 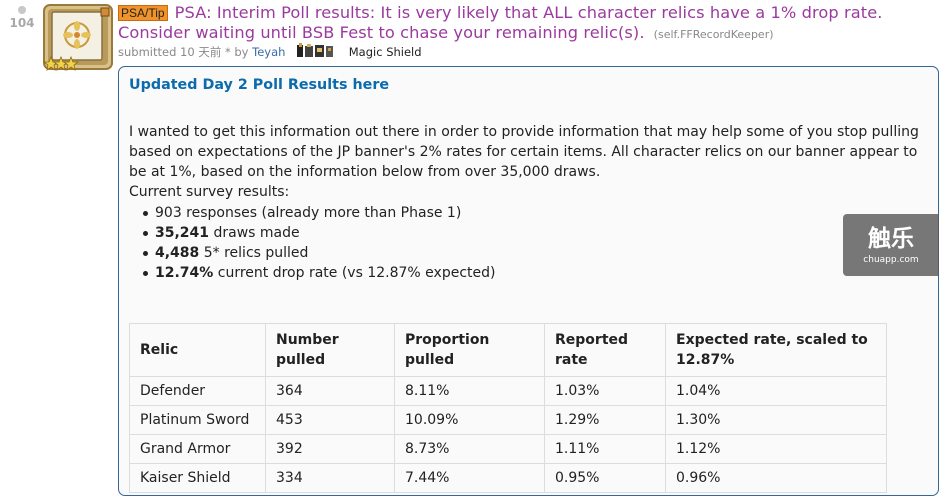 What do you see at coordinates (197, 449) in the screenshot?
I see `table-cell: Grand Armor` at bounding box center [197, 449].